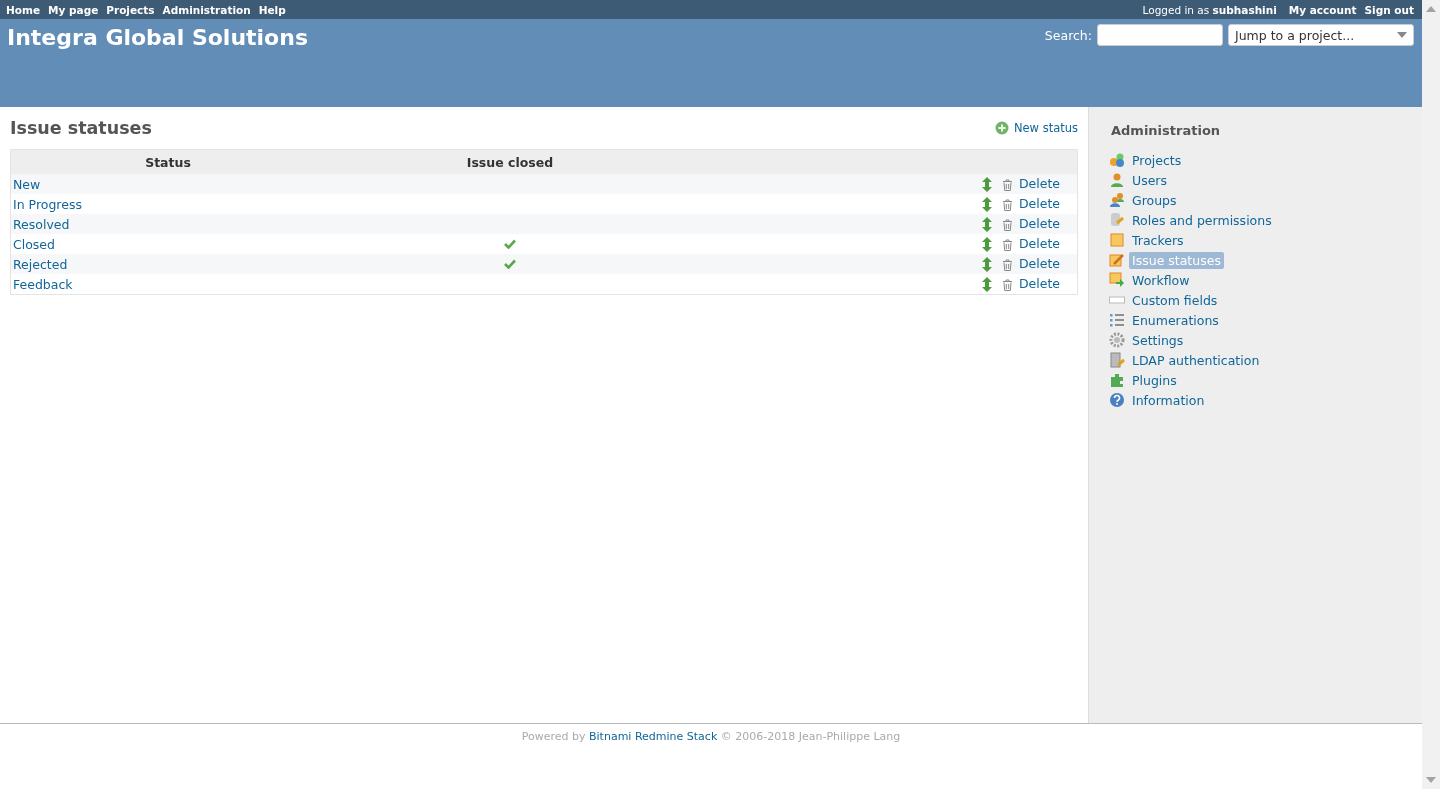 Image resolution: width=1440 pixels, height=789 pixels. I want to click on caret-icon, so click(1402, 35).